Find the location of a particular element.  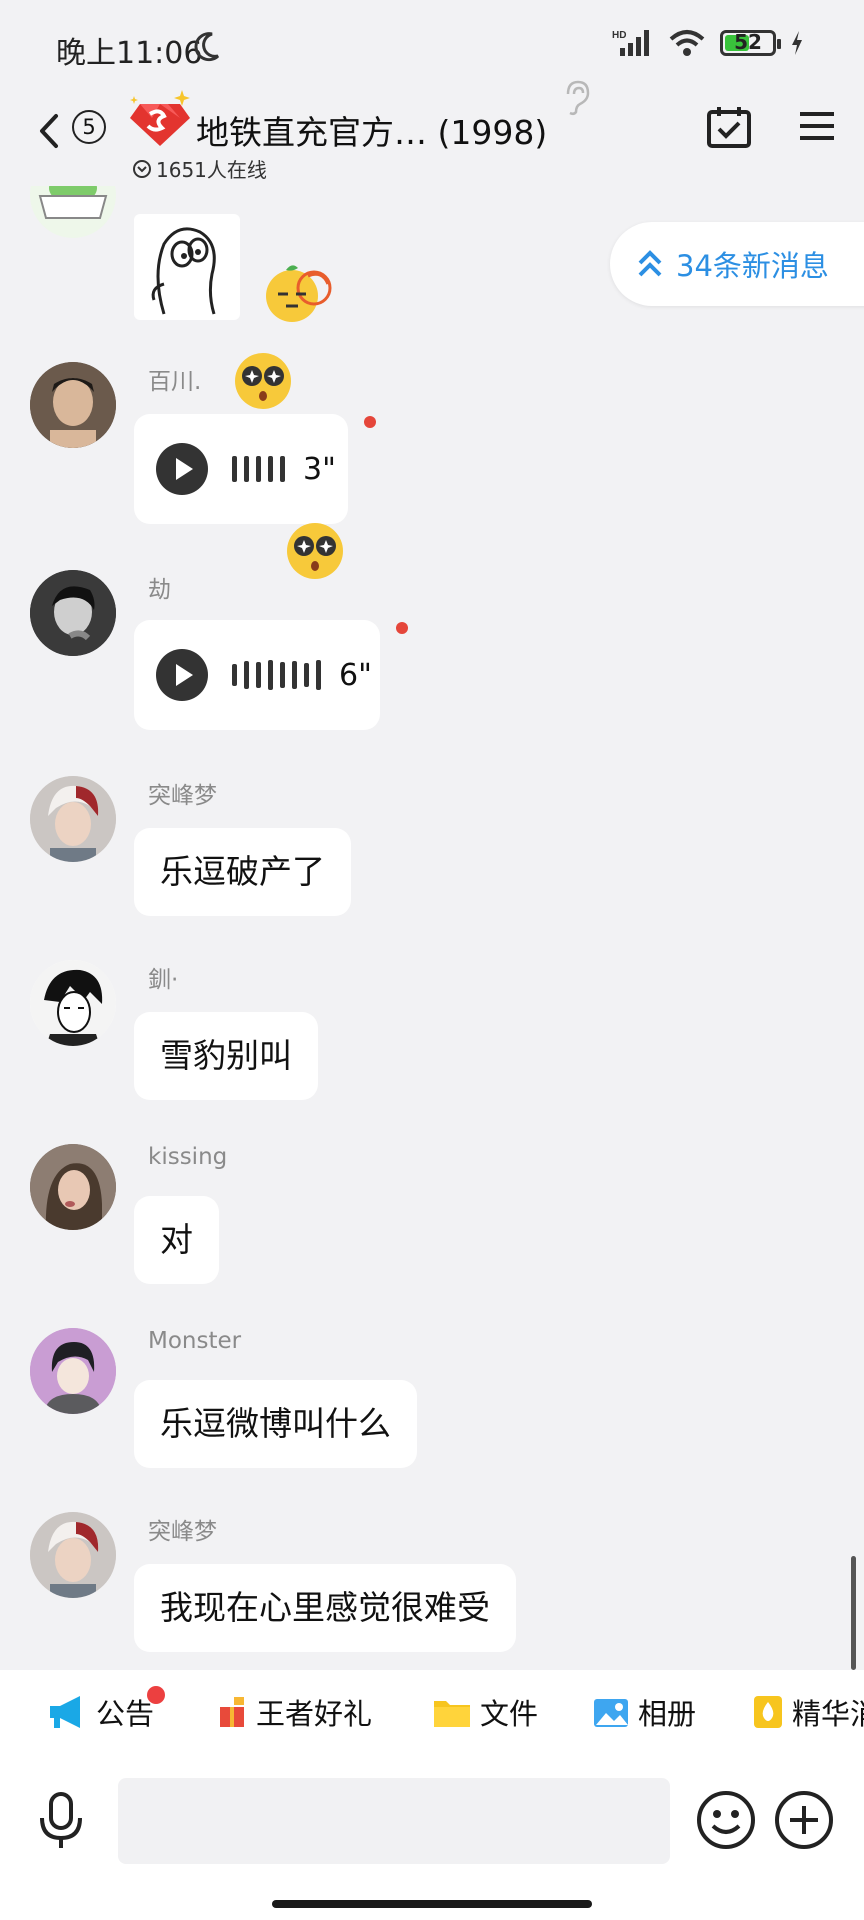

quick-item-label: 文件 is located at coordinates (509, 1714).